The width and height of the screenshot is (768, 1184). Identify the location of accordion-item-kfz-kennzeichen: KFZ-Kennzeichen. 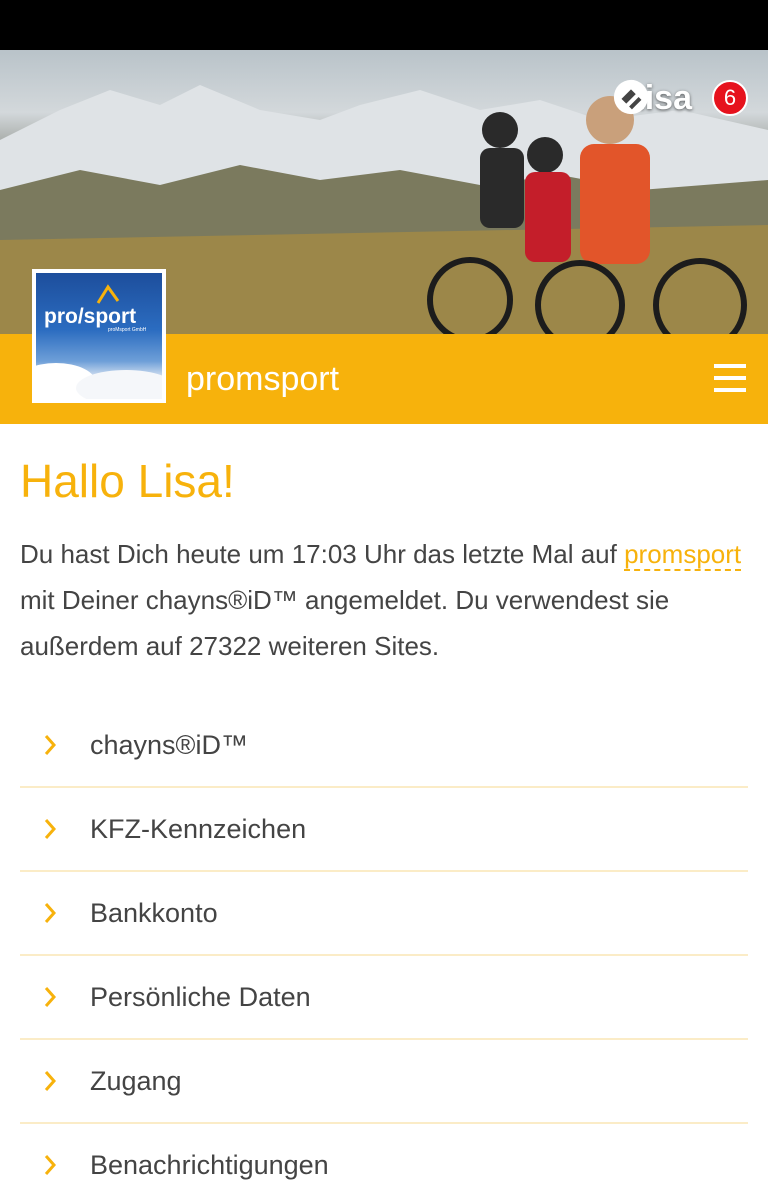
(384, 830).